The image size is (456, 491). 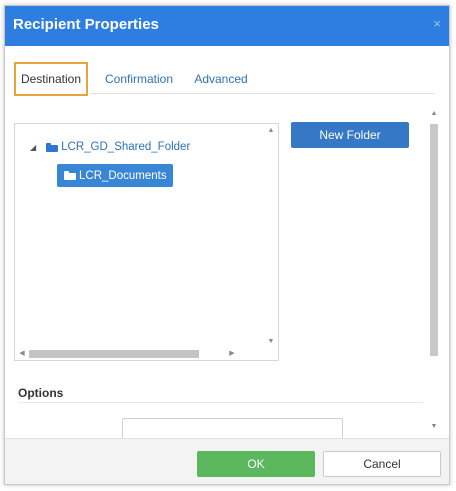 I want to click on tree-node-label: LCR_Documents, so click(x=123, y=175).